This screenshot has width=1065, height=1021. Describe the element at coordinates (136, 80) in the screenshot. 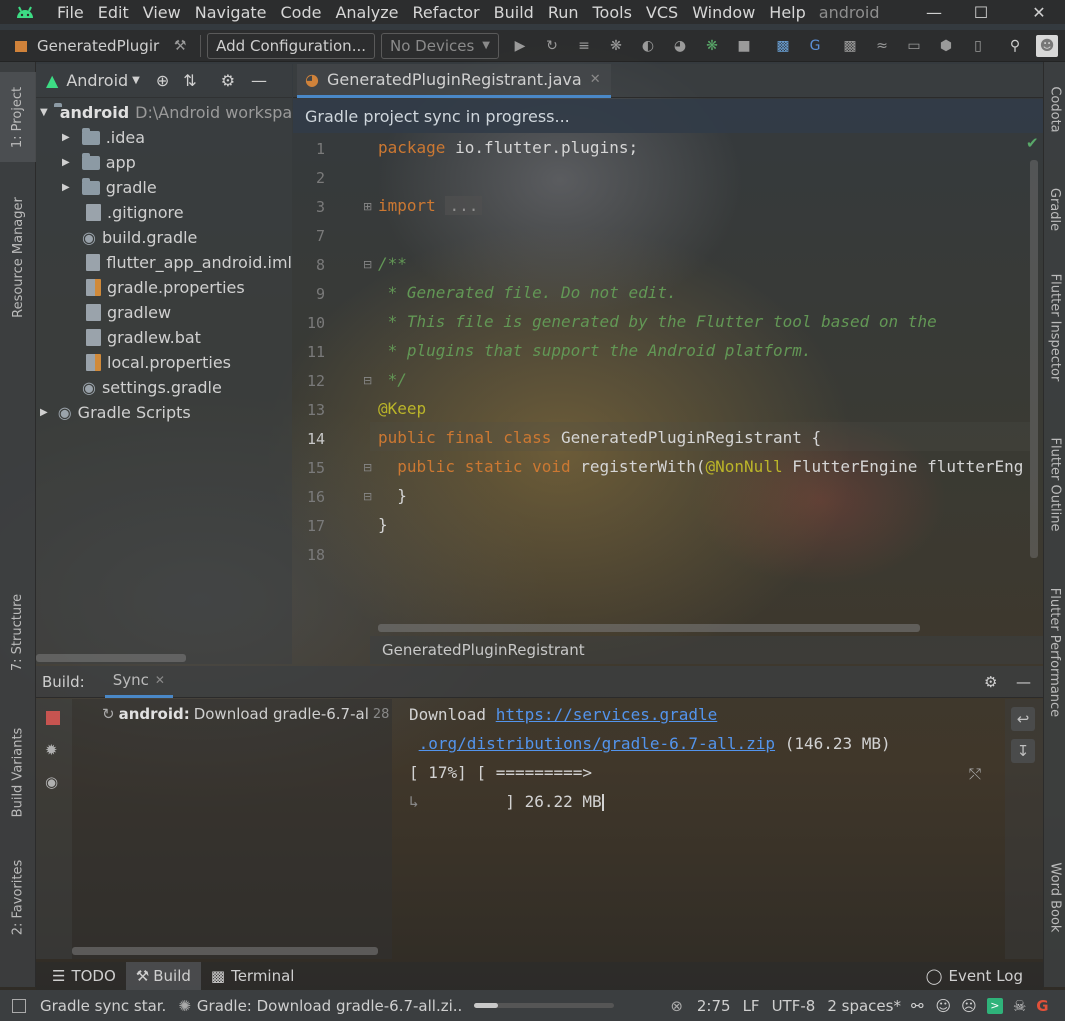

I see `chevron-down-icon: ▼` at that location.